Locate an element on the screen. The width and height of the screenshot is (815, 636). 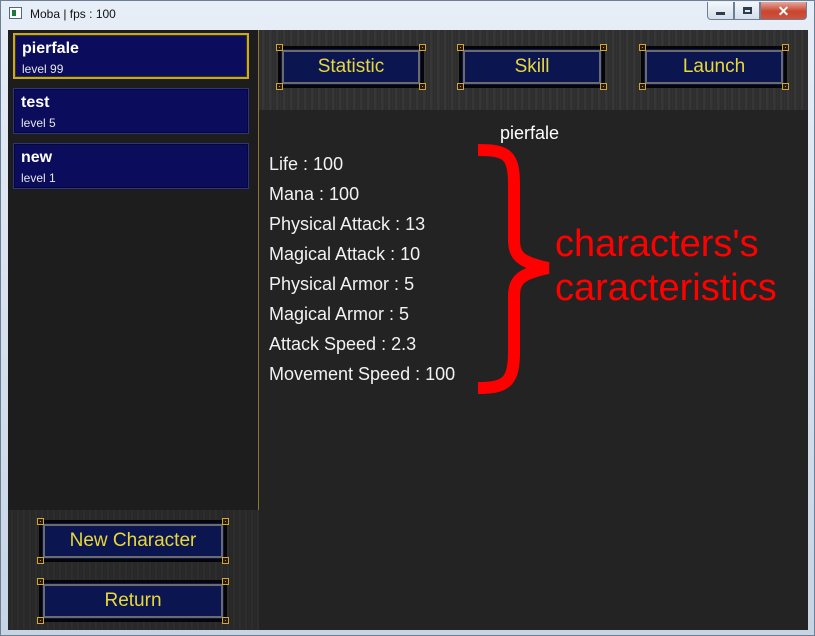
character-level: level 1 is located at coordinates (38, 178).